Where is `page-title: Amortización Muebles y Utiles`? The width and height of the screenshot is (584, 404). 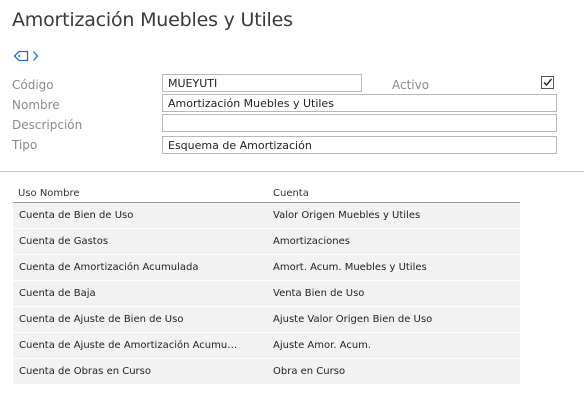 page-title: Amortización Muebles y Utiles is located at coordinates (152, 20).